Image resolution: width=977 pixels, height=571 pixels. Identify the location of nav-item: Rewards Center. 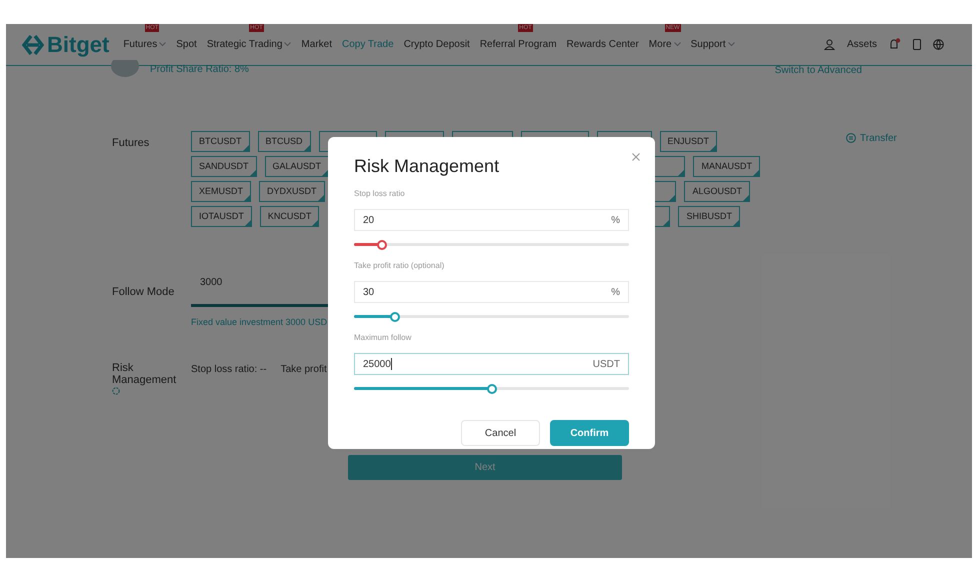
(602, 44).